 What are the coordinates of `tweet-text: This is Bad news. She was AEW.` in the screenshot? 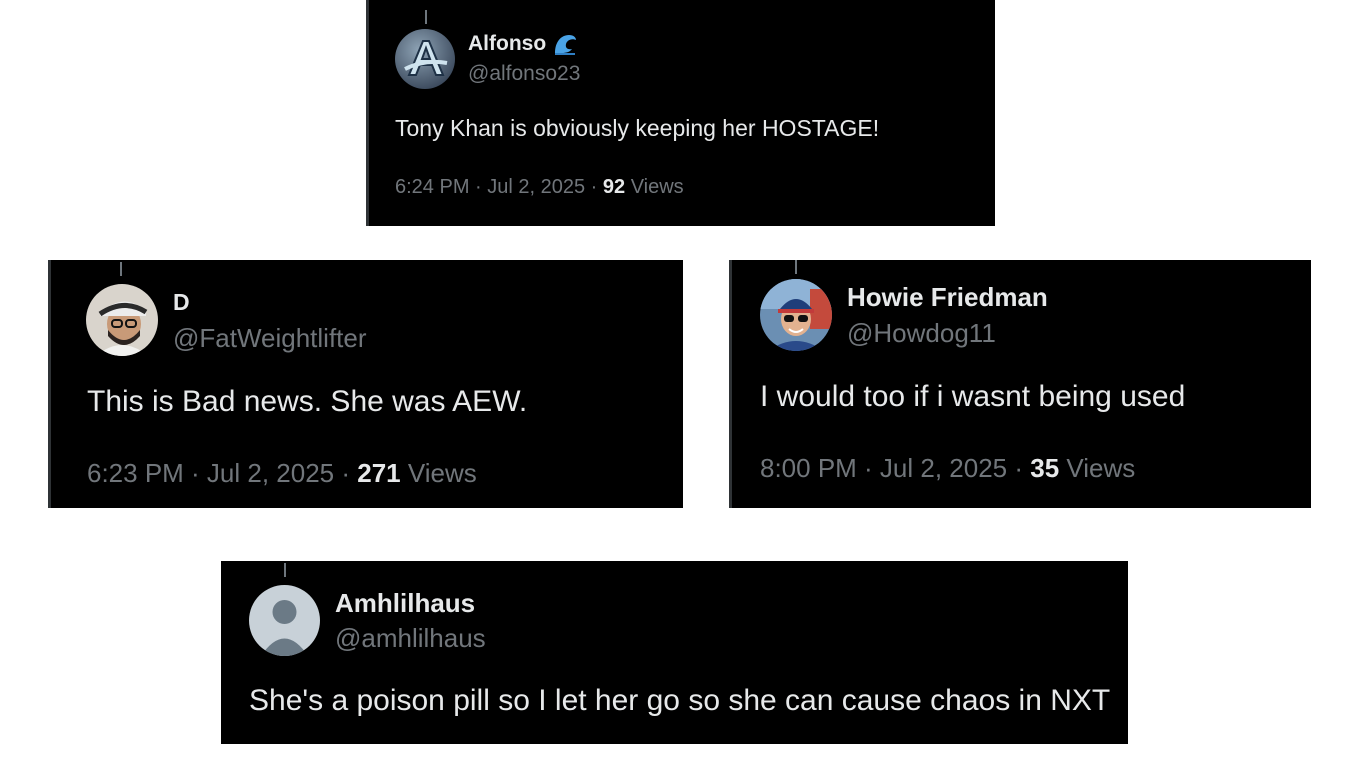 It's located at (307, 401).